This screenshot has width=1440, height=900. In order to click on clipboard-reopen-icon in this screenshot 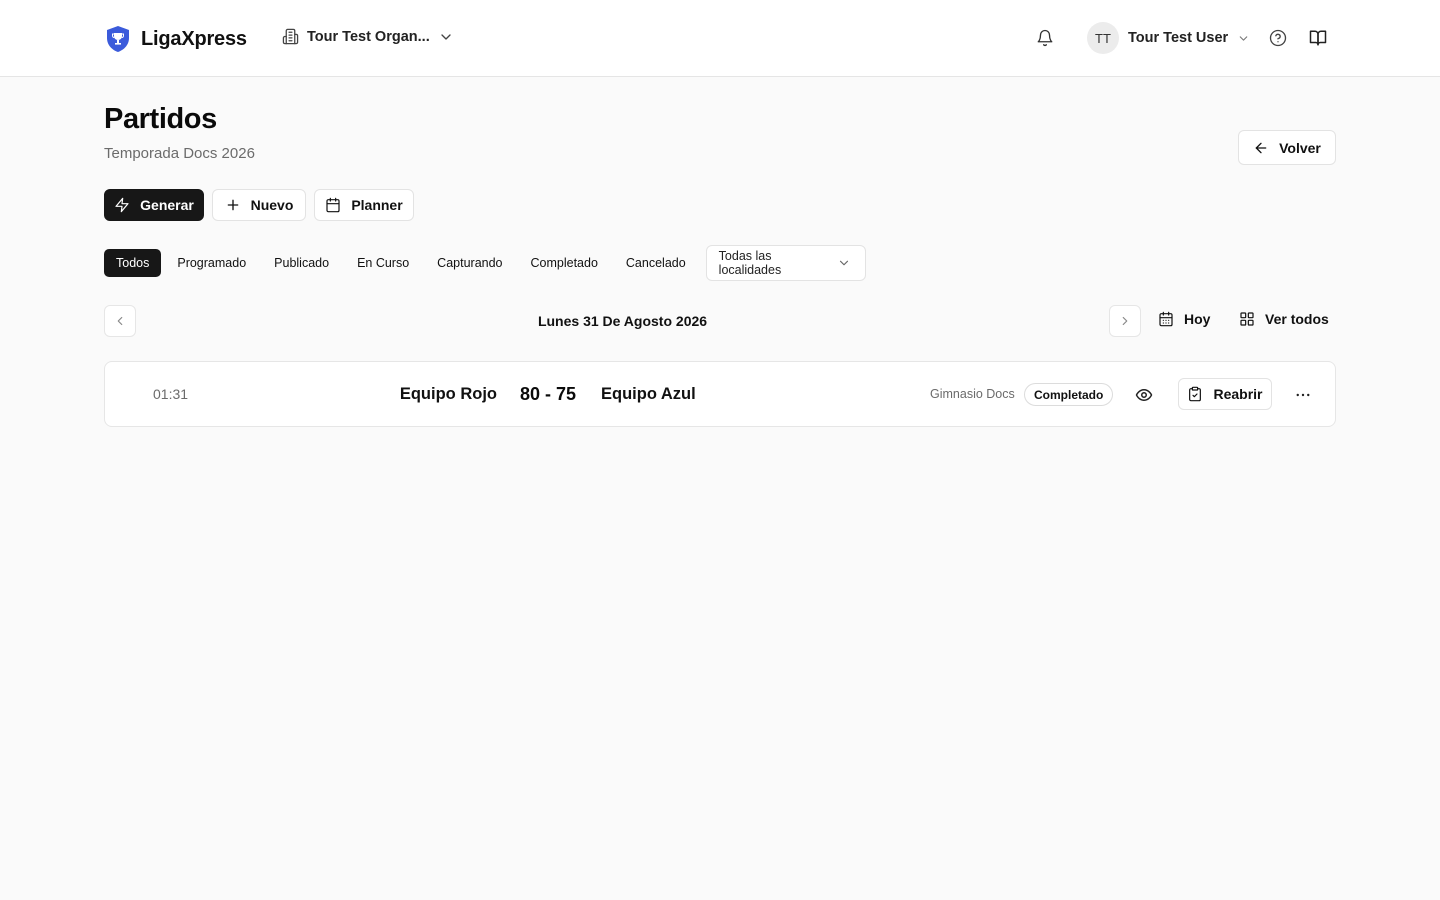, I will do `click(1195, 394)`.